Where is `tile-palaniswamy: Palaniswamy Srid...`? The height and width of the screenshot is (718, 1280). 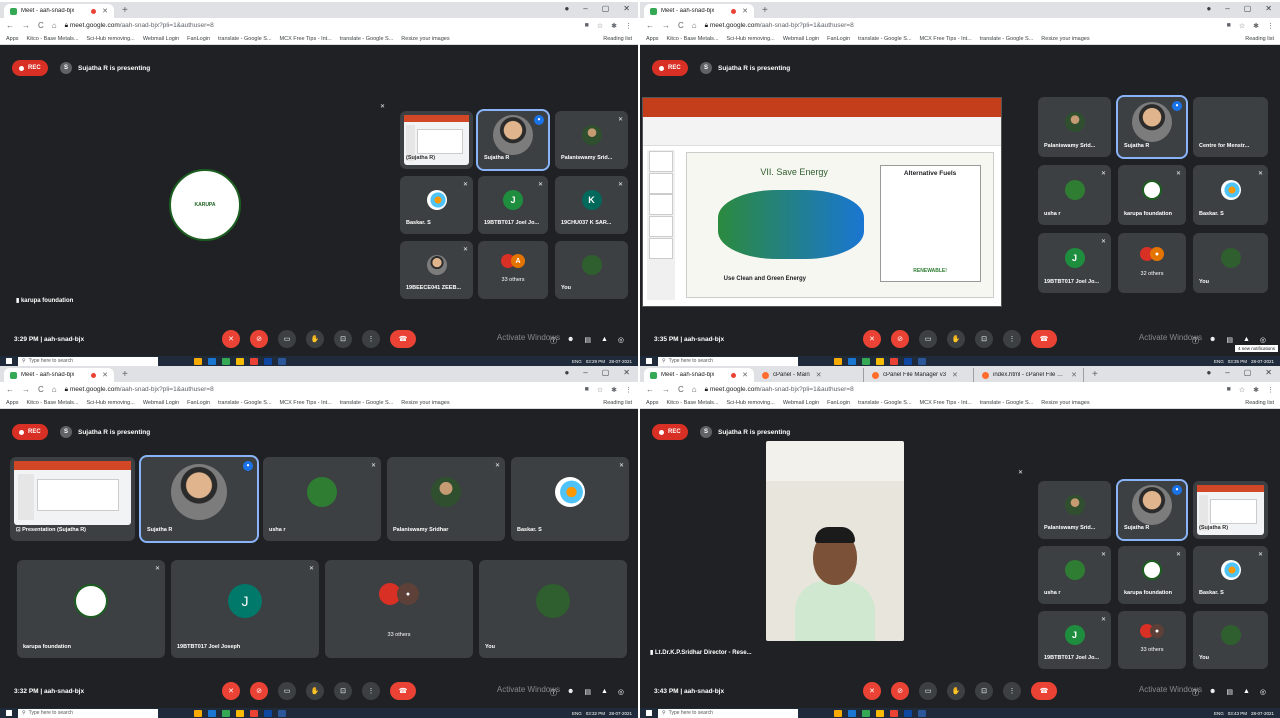 tile-palaniswamy: Palaniswamy Srid... is located at coordinates (1074, 127).